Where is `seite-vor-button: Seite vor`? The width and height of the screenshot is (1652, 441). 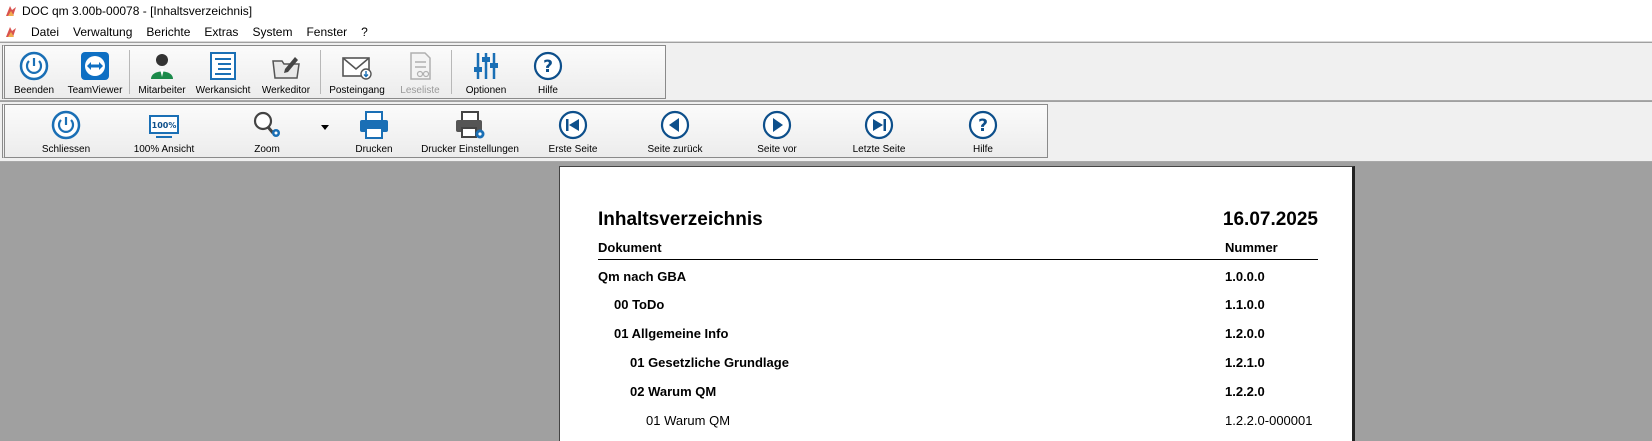 seite-vor-button: Seite vor is located at coordinates (777, 131).